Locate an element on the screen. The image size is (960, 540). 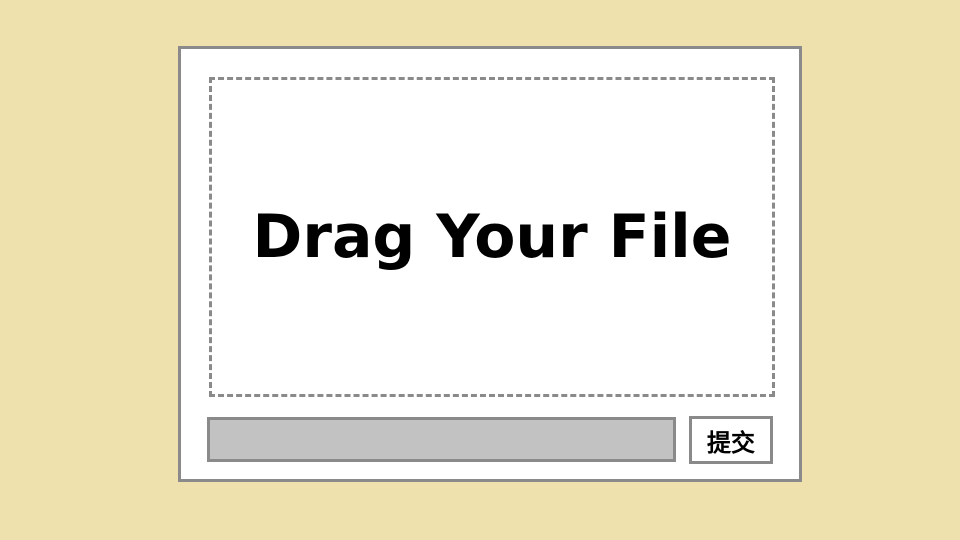
drop-zone-label: Drag Your File is located at coordinates (492, 237).